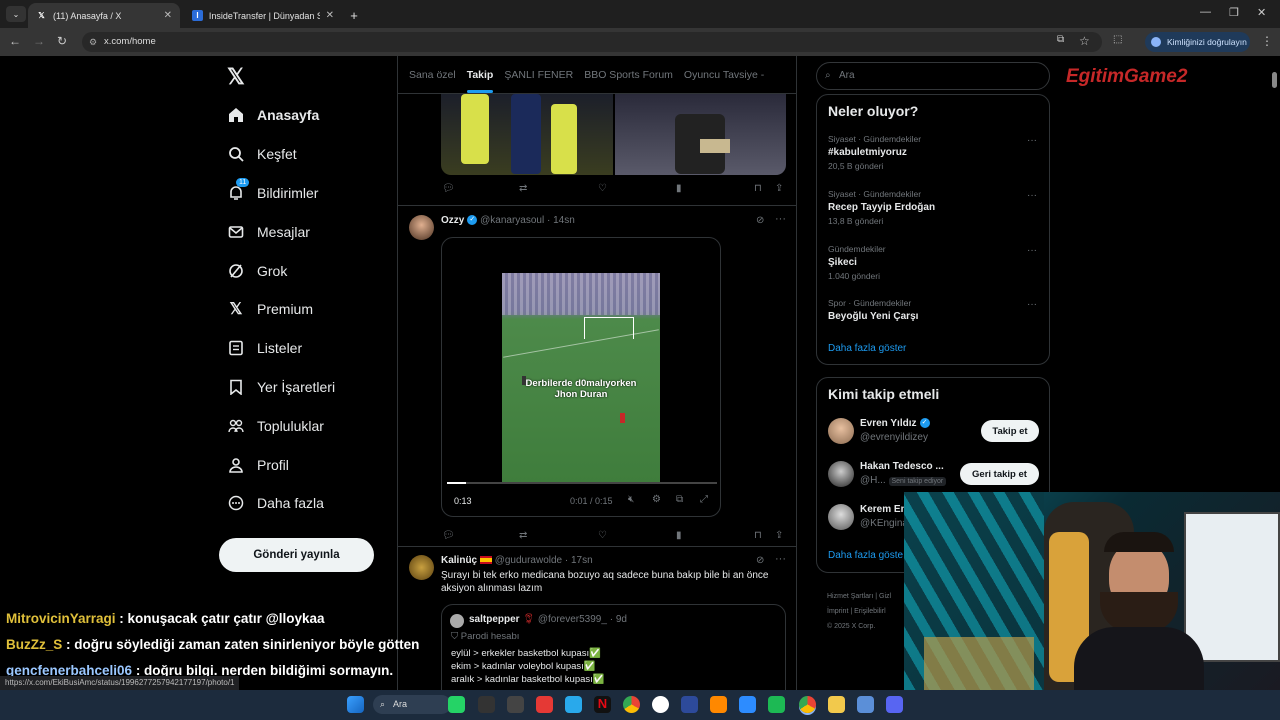 The width and height of the screenshot is (1280, 720). What do you see at coordinates (1234, 12) in the screenshot?
I see `maximize-icon: ❐` at bounding box center [1234, 12].